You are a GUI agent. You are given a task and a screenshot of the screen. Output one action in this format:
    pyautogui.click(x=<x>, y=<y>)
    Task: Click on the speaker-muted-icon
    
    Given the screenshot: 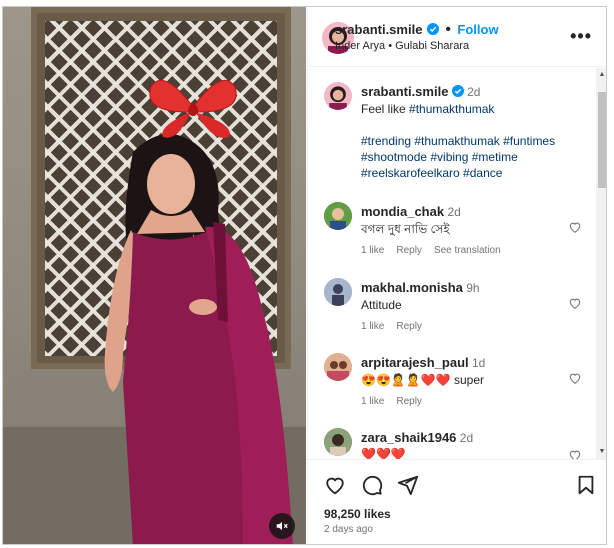 What is the action you would take?
    pyautogui.click(x=282, y=526)
    